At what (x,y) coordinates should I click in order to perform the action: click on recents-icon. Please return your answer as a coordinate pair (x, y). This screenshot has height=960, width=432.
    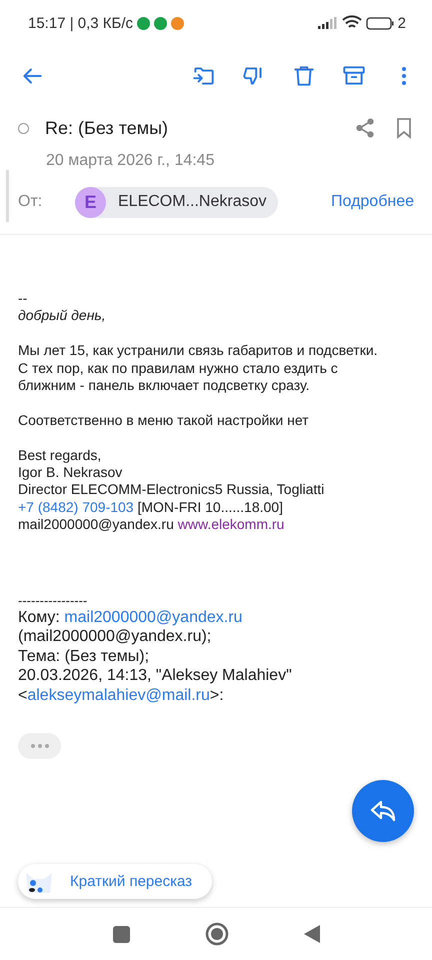
    Looking at the image, I should click on (121, 934).